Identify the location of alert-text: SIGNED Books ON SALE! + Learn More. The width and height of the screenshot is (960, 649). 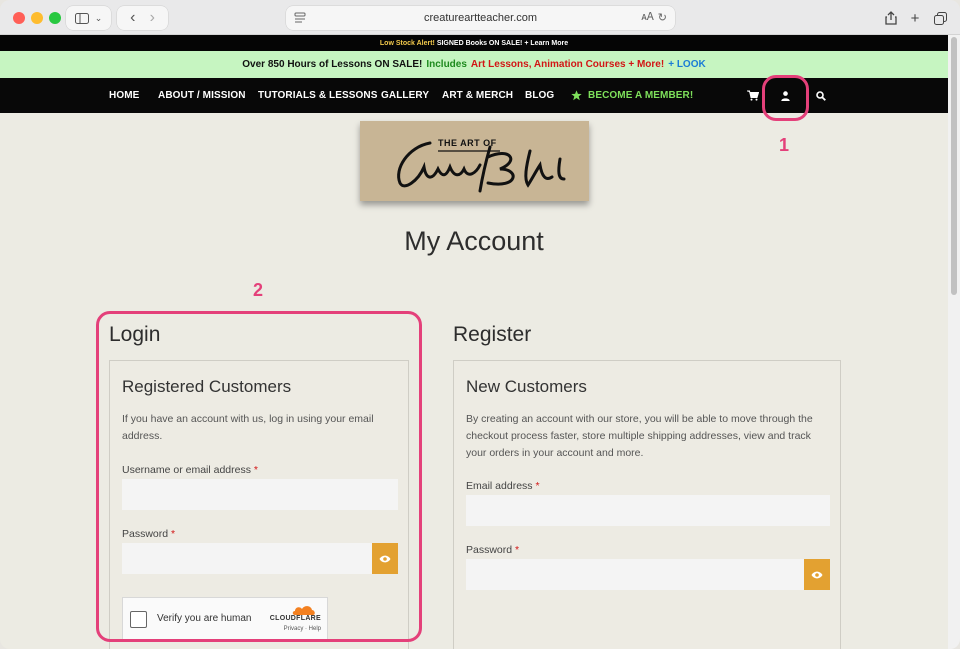
(502, 43).